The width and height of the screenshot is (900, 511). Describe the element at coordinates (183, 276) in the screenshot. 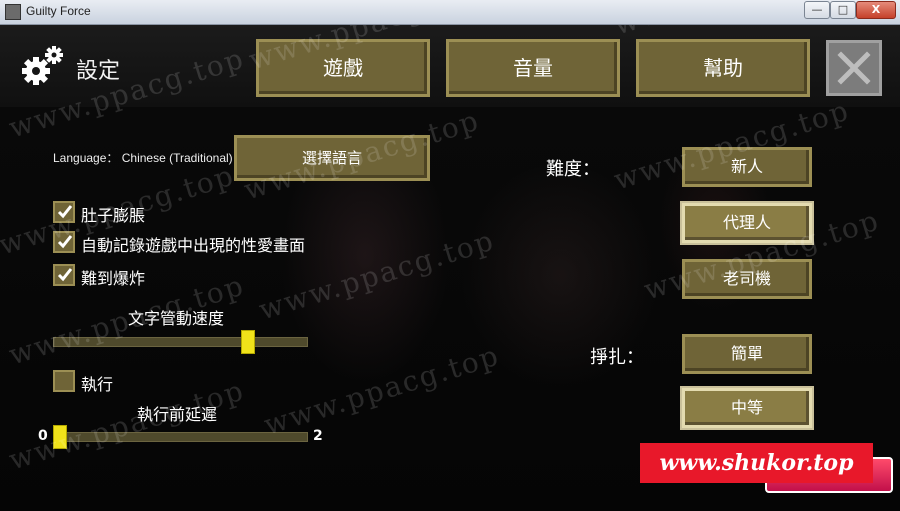

I see `option-extreme-difficulty: 難到爆炸` at that location.